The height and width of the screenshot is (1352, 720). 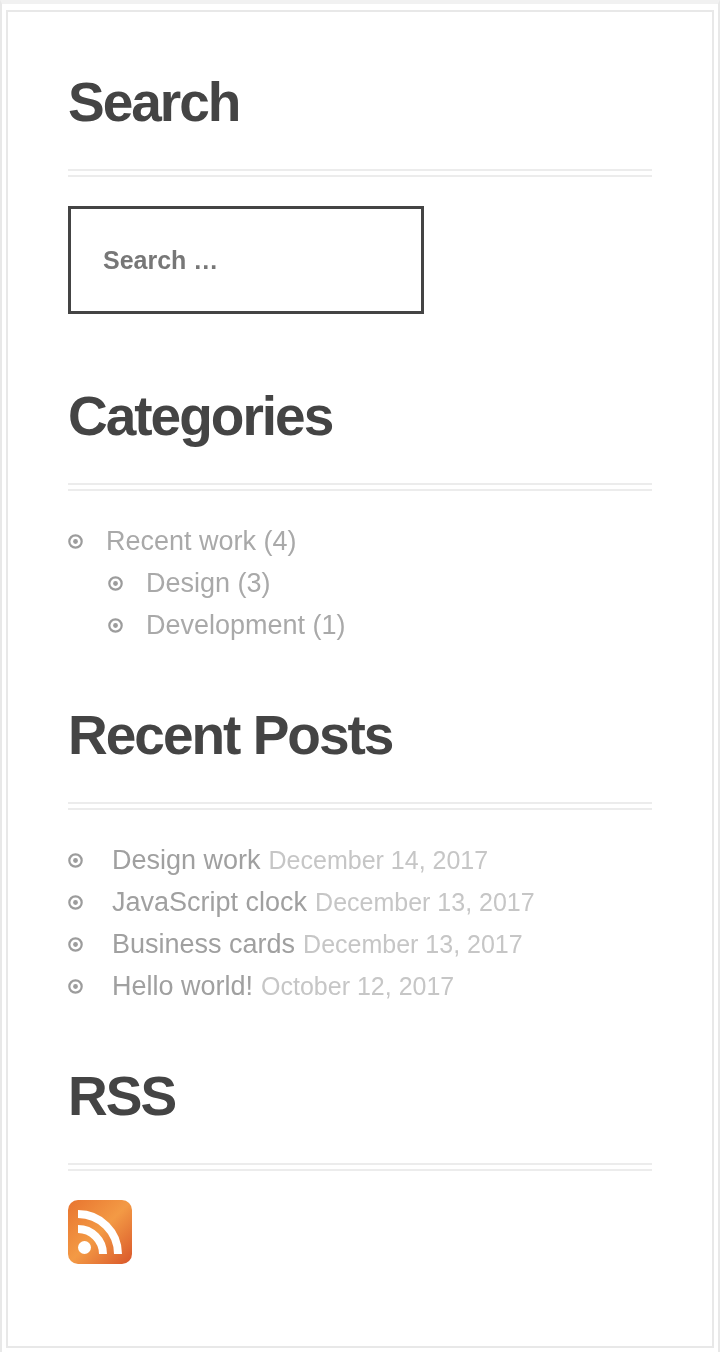 I want to click on category-link: Recent work (4), so click(x=201, y=541).